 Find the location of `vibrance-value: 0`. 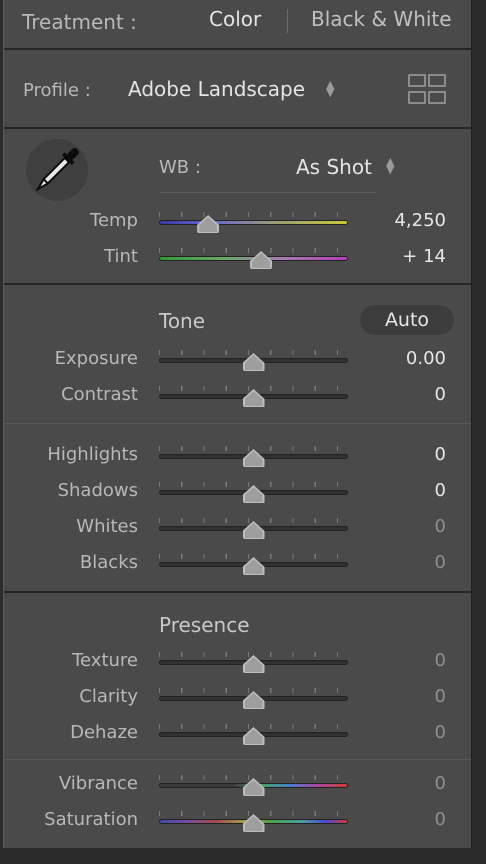

vibrance-value: 0 is located at coordinates (400, 783).